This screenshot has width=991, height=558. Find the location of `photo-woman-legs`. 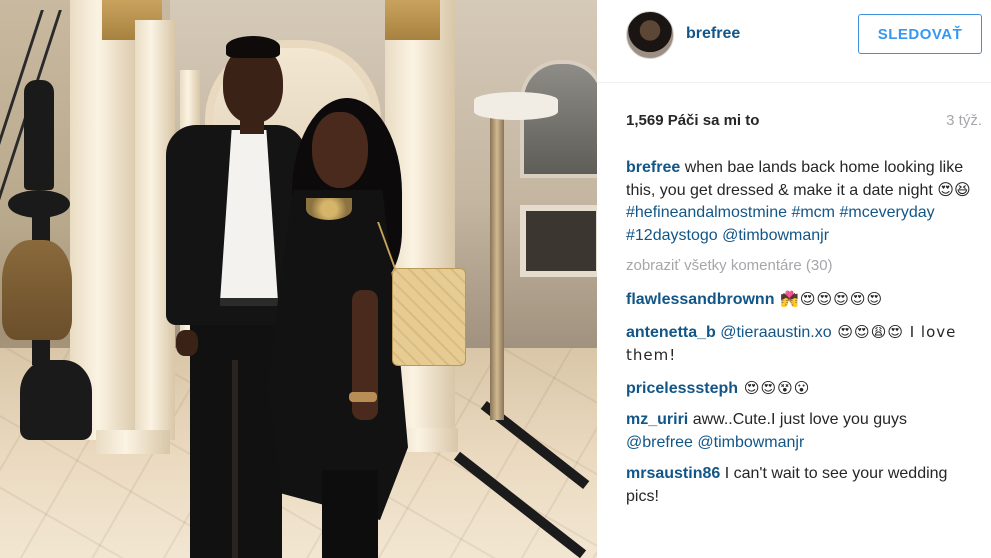

photo-woman-legs is located at coordinates (350, 514).